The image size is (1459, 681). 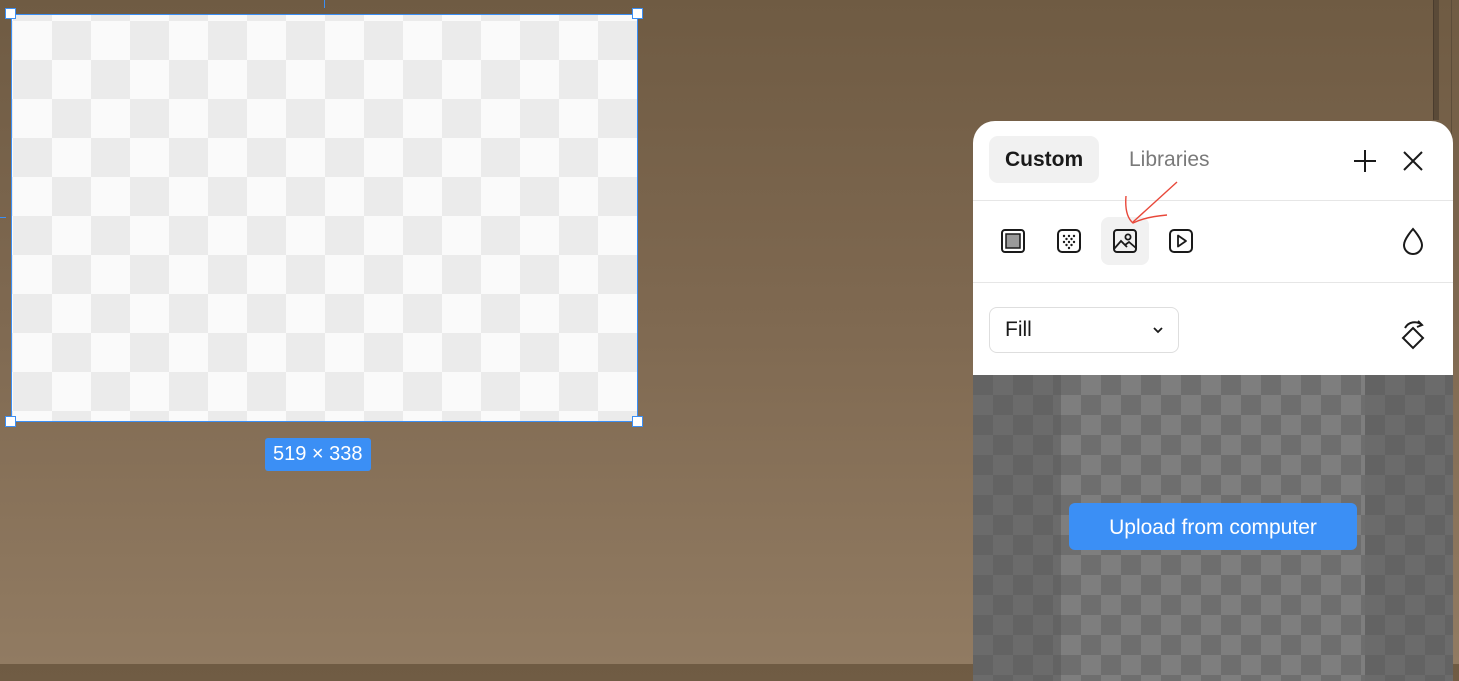 What do you see at coordinates (318, 454) in the screenshot?
I see `dimension-badge: 519 × 338` at bounding box center [318, 454].